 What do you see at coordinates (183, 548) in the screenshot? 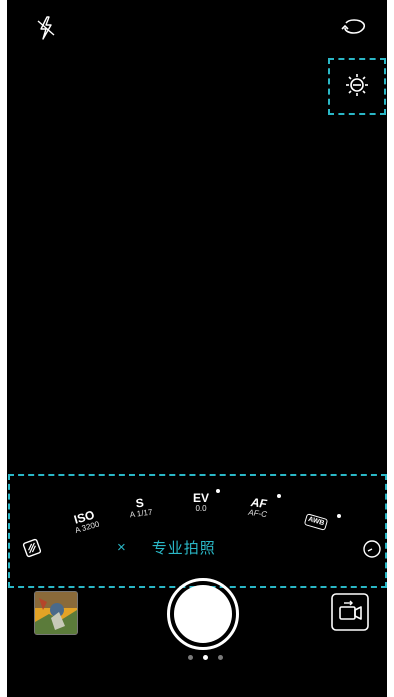
I see `pro-mode-label: 专业拍照` at bounding box center [183, 548].